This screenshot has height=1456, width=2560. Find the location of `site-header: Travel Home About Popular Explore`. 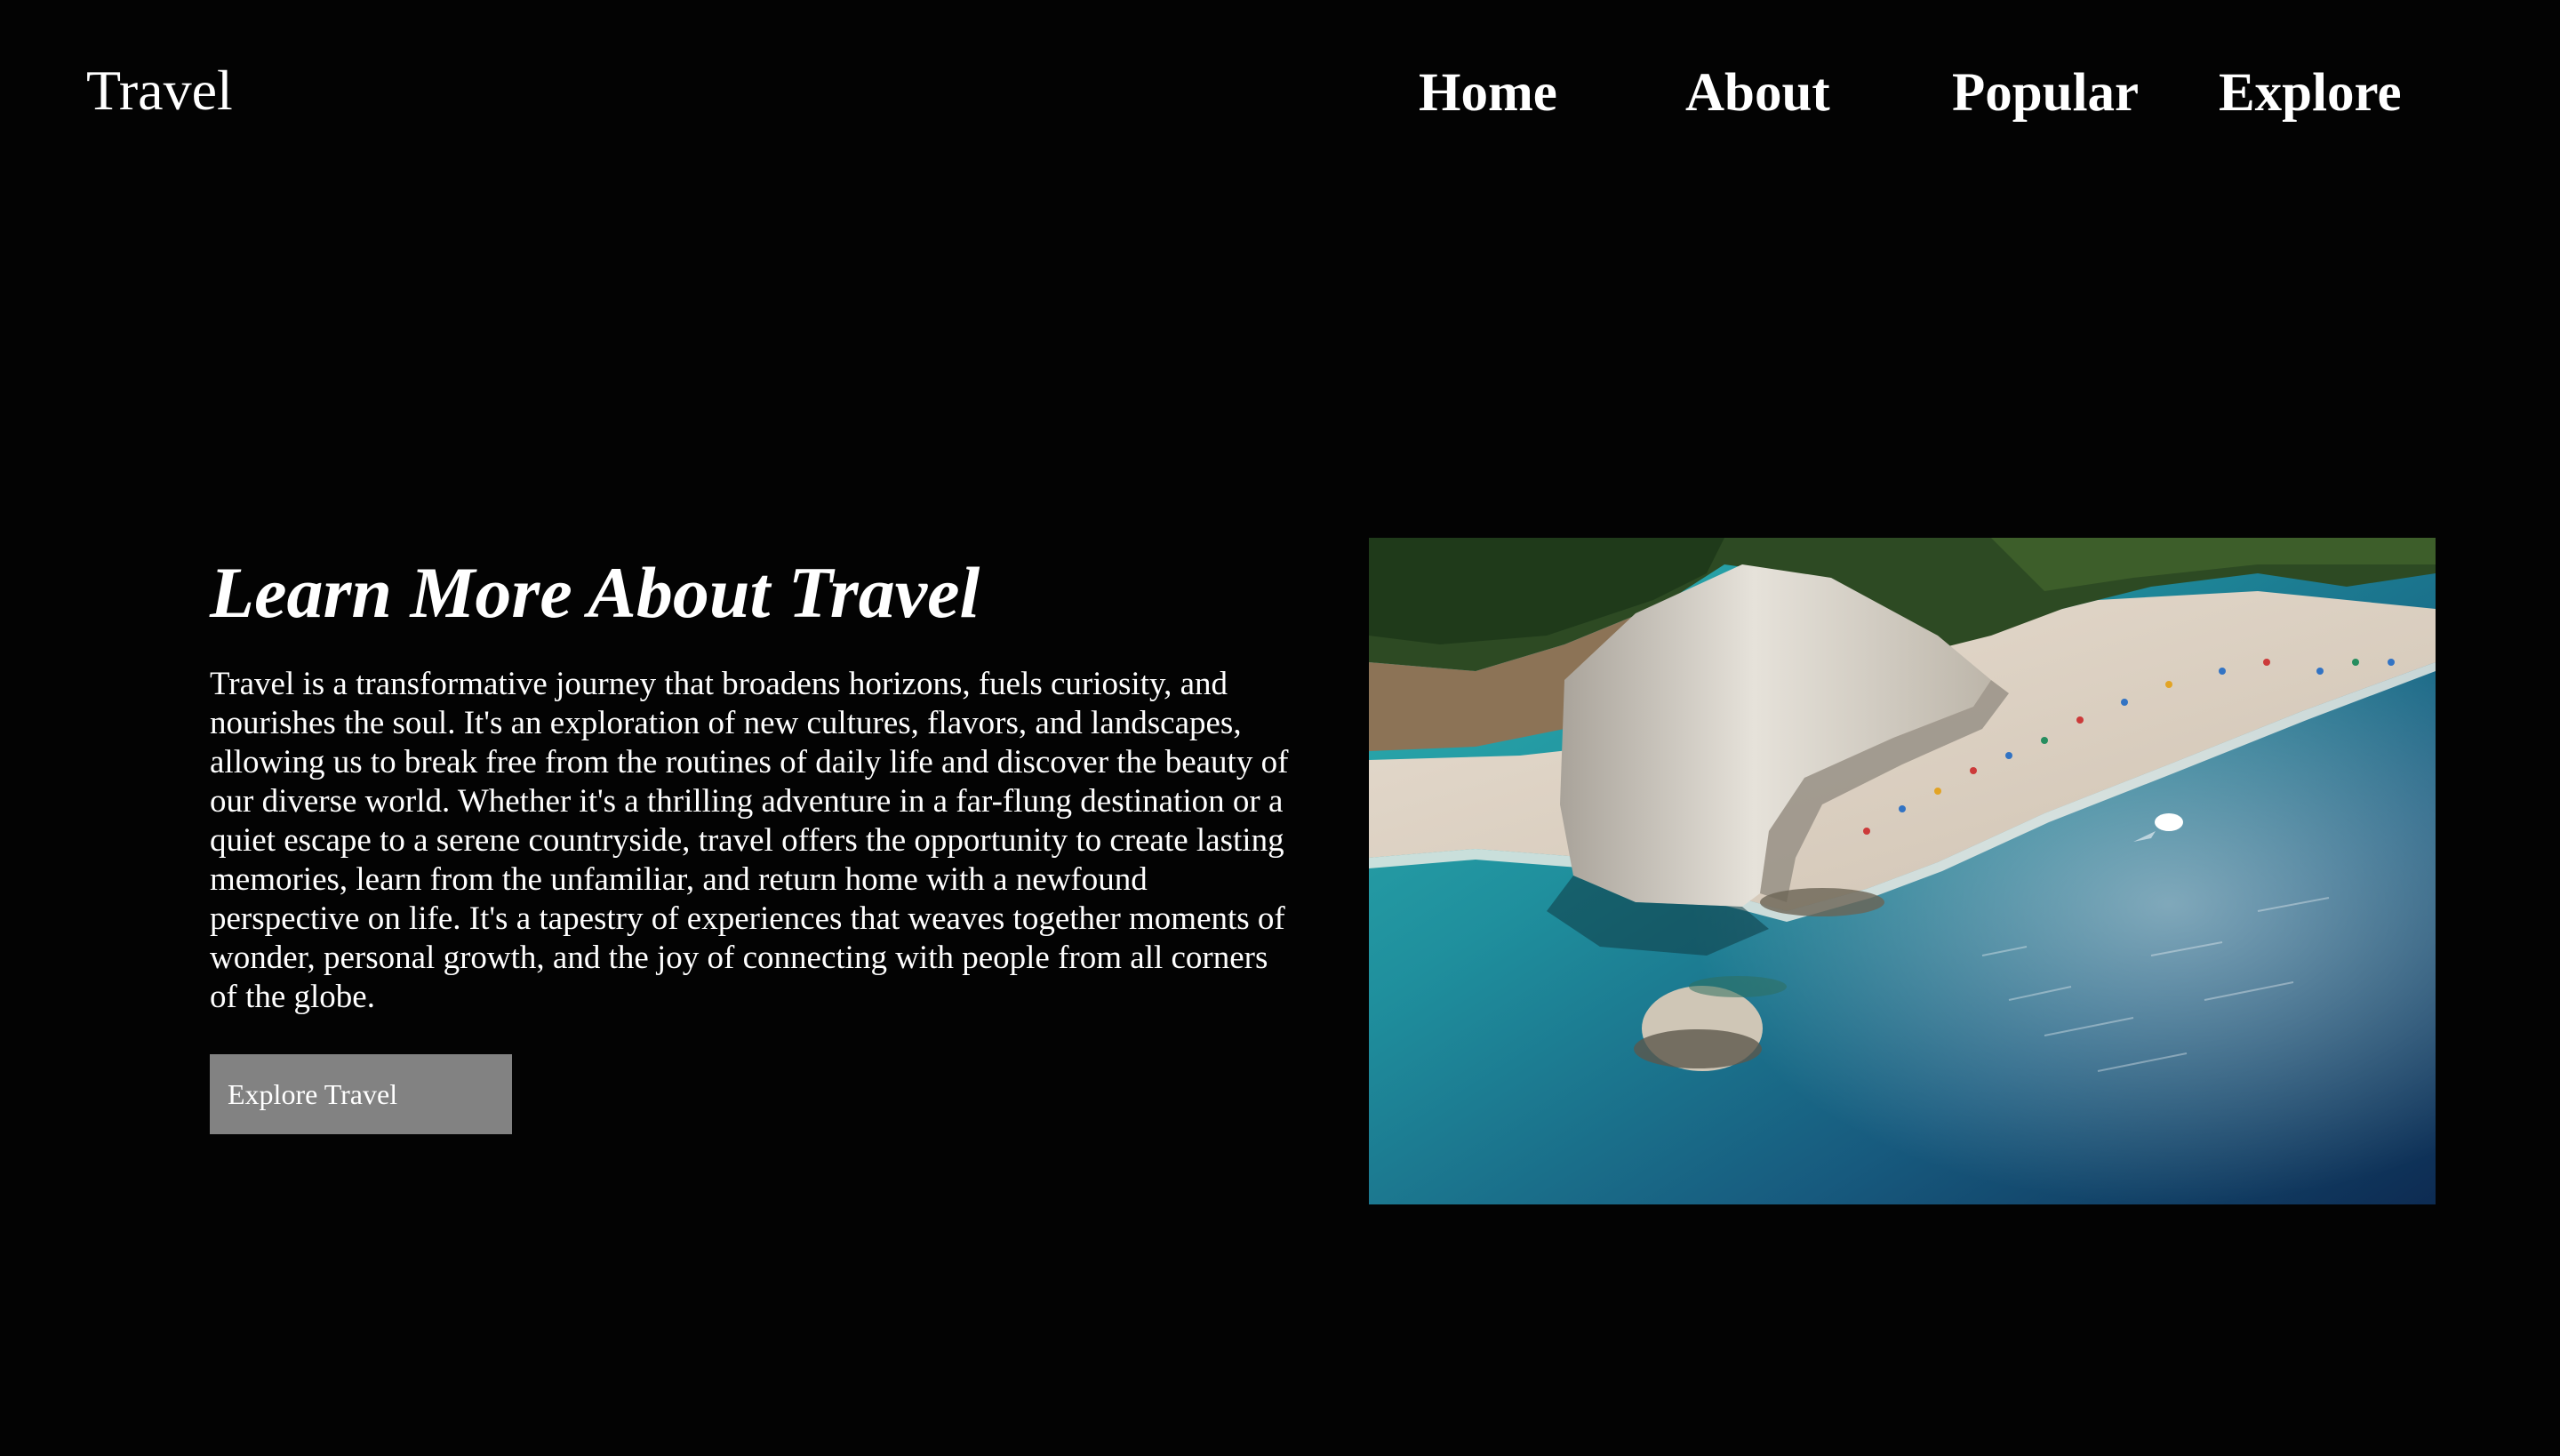

site-header: Travel Home About Popular Explore is located at coordinates (1280, 98).